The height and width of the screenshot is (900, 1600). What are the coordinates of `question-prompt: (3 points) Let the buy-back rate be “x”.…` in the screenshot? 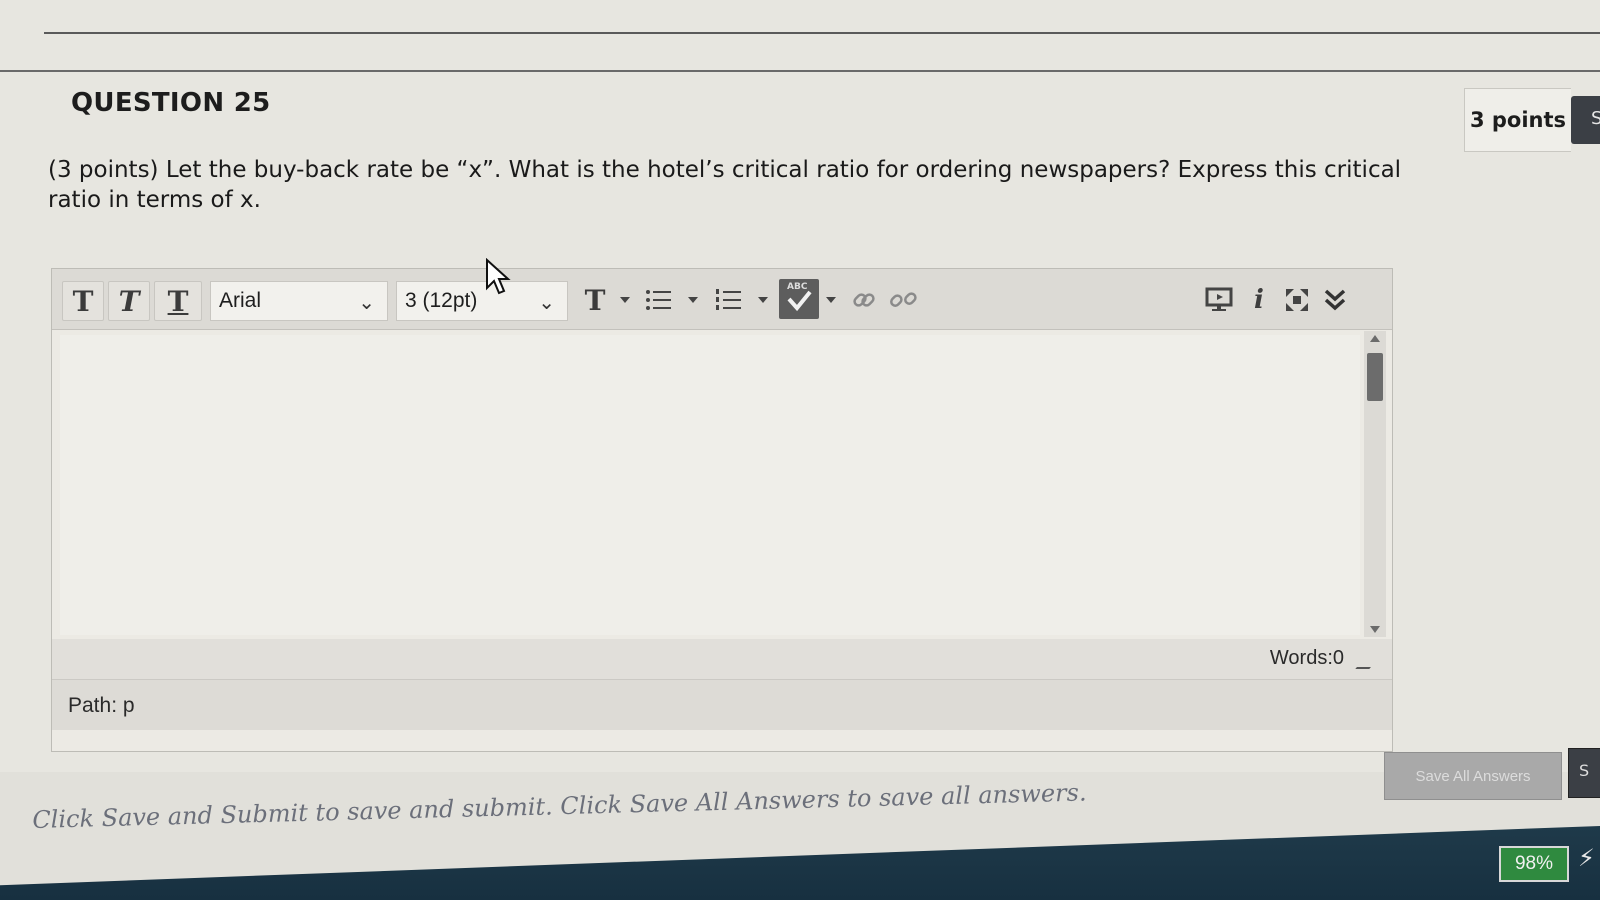 It's located at (725, 185).